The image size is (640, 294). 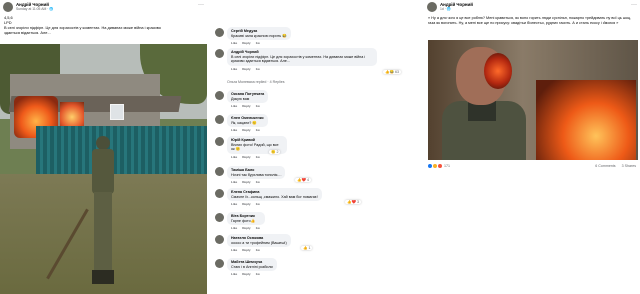 What do you see at coordinates (243, 220) in the screenshot?
I see `comment-text: Гарне фото👍` at bounding box center [243, 220].